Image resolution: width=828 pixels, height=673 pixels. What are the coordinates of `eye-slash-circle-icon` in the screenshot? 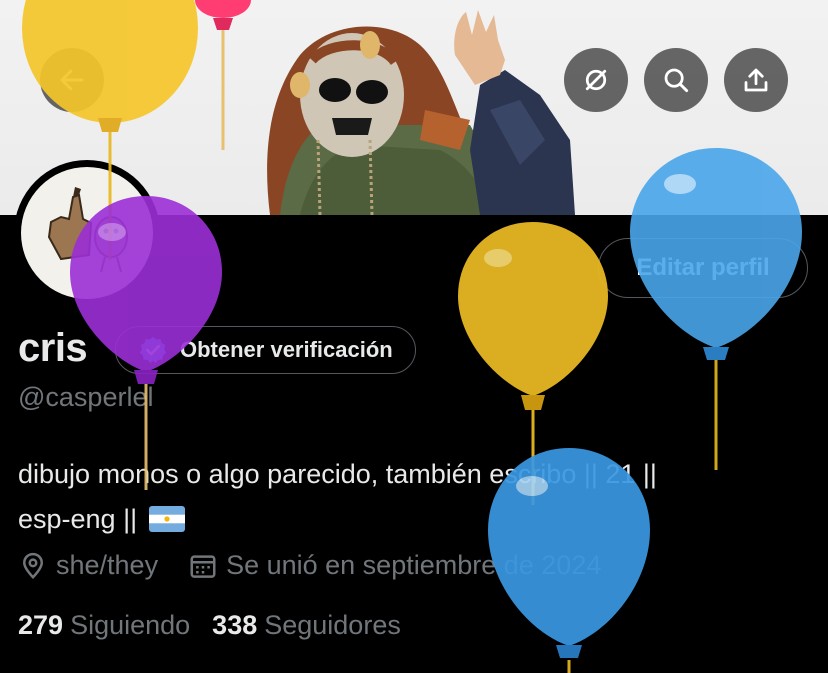 It's located at (596, 80).